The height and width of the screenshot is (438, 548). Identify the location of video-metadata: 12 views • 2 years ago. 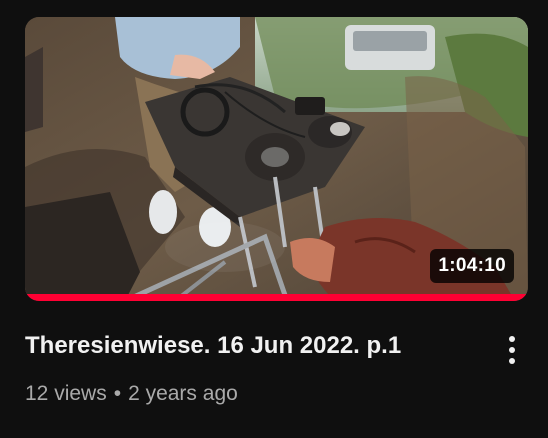
(131, 394).